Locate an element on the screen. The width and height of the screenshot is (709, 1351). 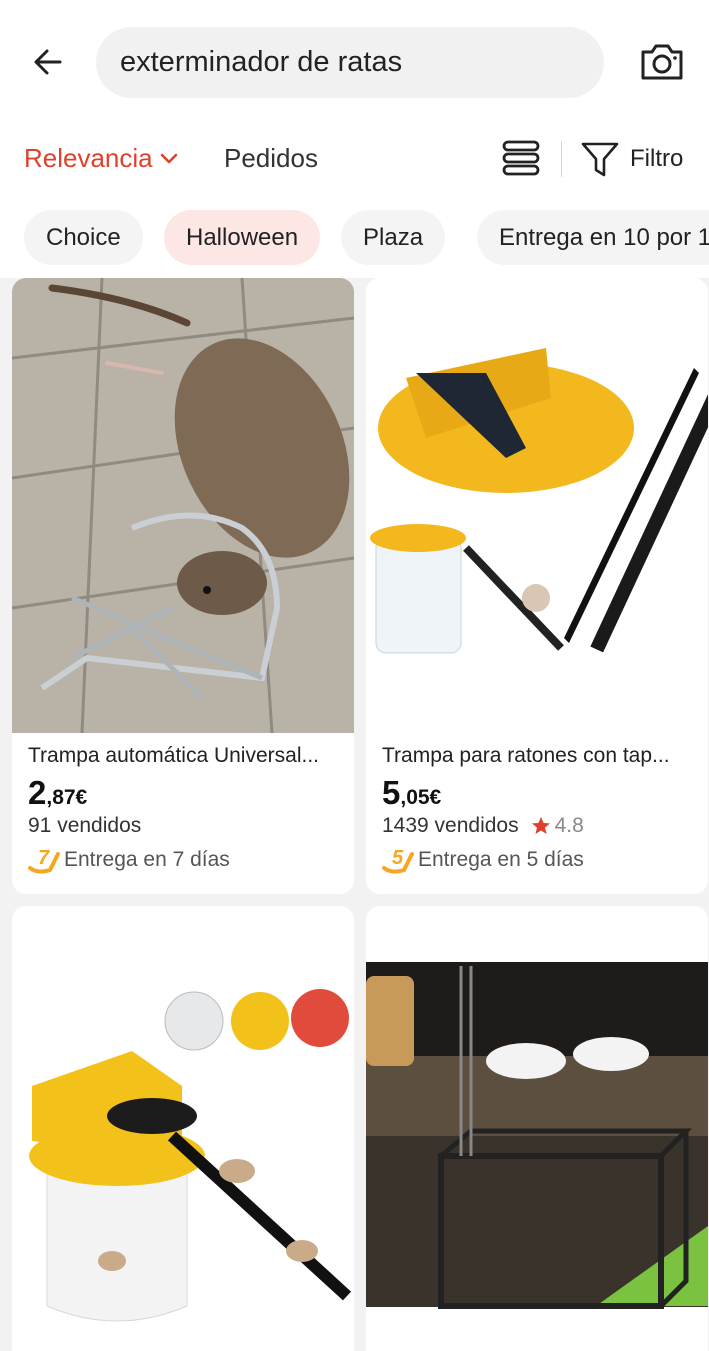
delivery-info: 5 Entrega en 5 días is located at coordinates (540, 860).